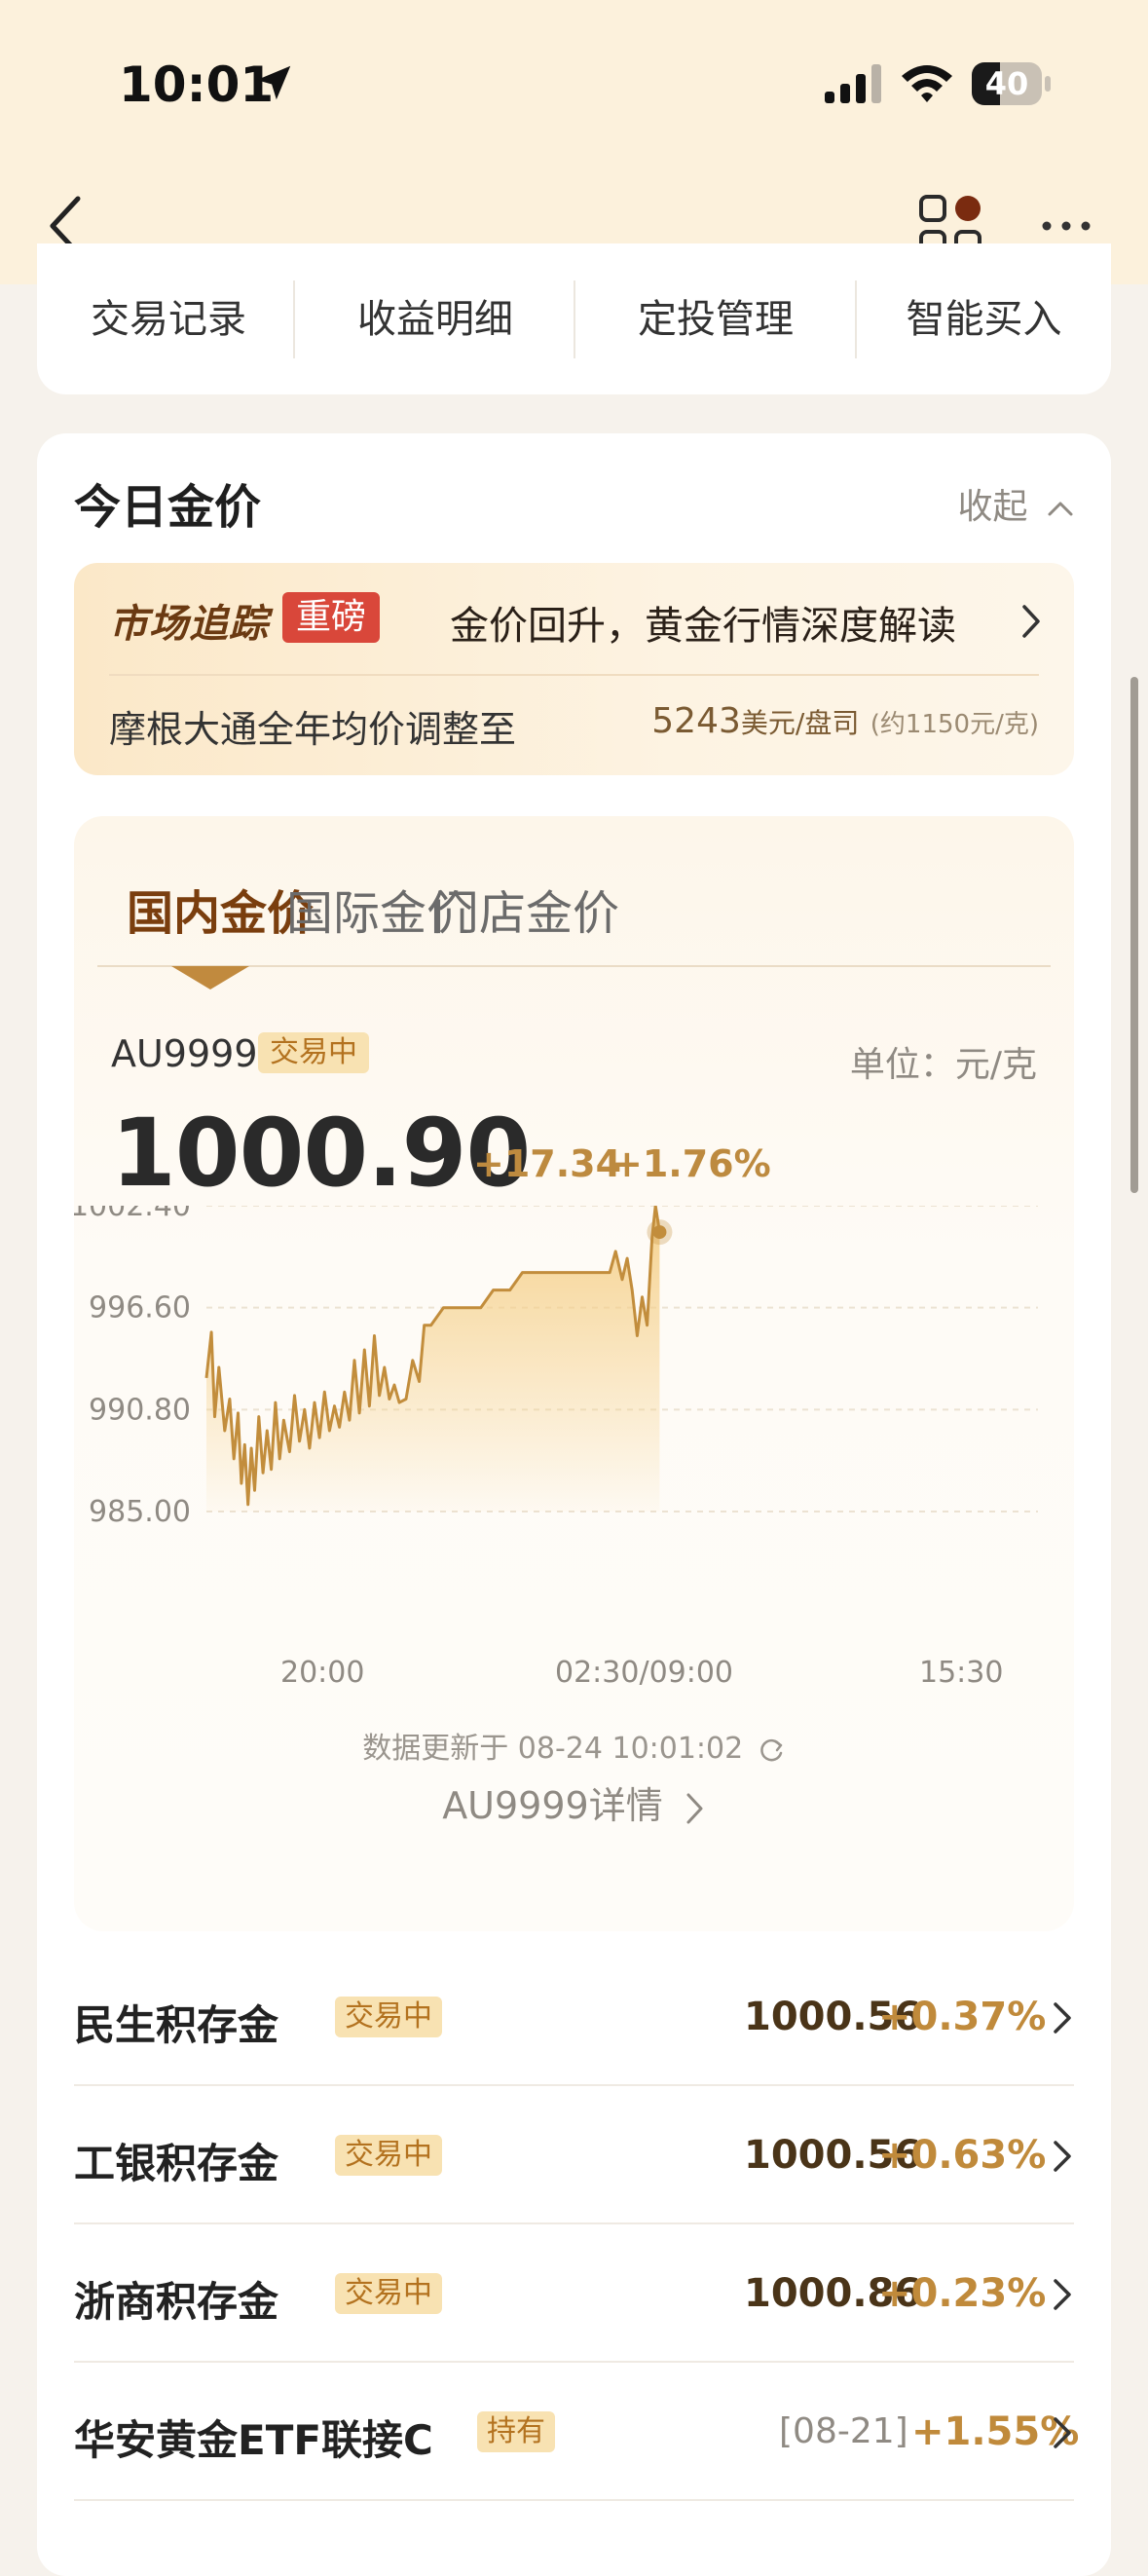 The width and height of the screenshot is (1148, 2576). I want to click on product-change: +0.63%, so click(962, 2155).